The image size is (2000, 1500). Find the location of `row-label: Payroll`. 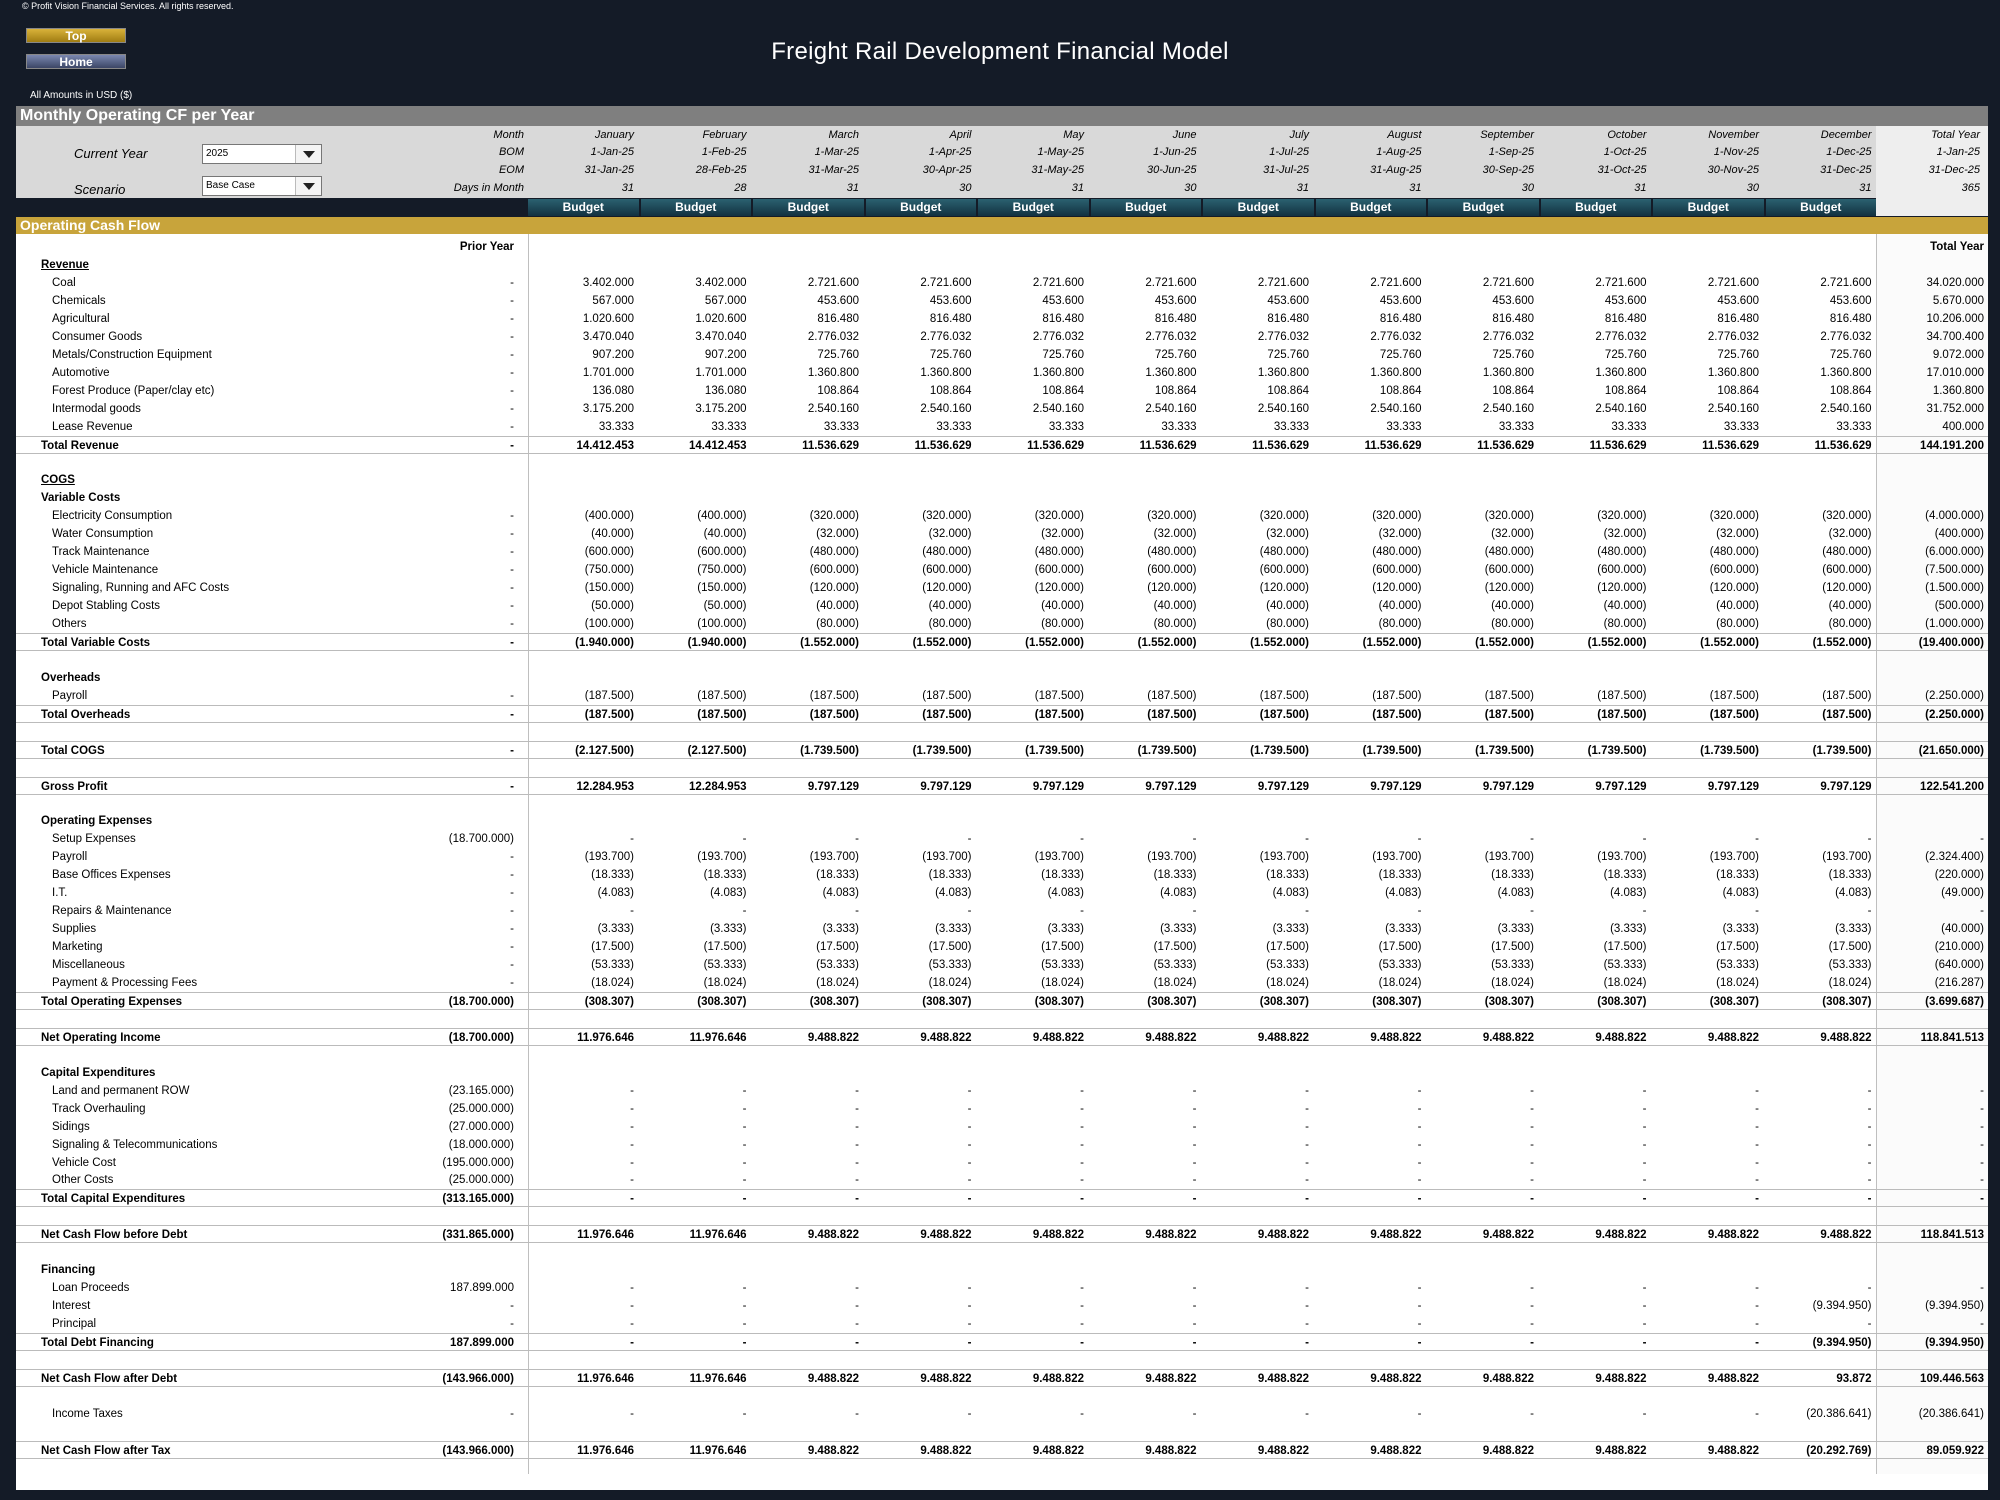

row-label: Payroll is located at coordinates (70, 857).